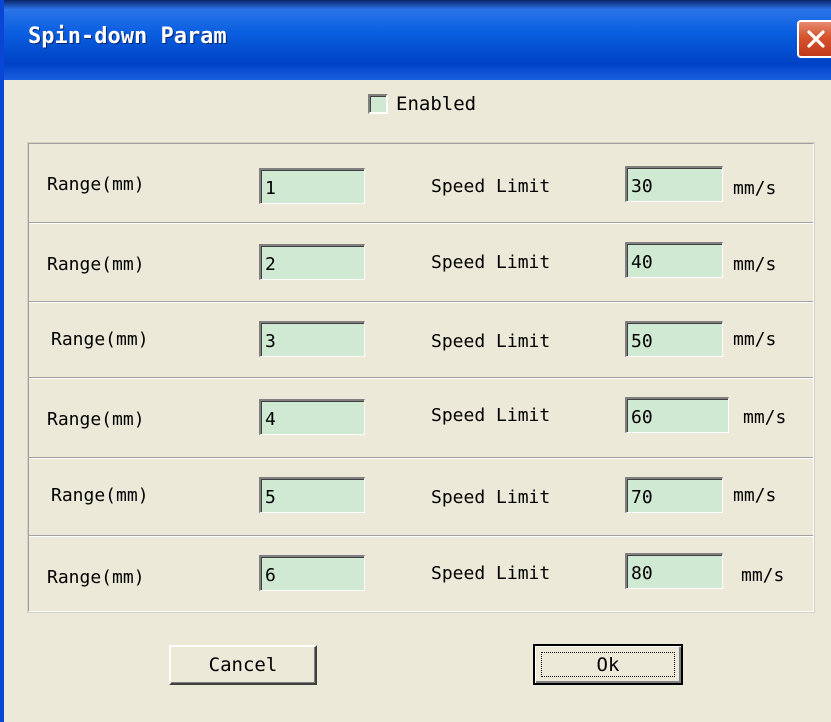 The height and width of the screenshot is (722, 831). I want to click on param-row-2: Range(mm) Speed Limit mm/s, so click(421, 263).